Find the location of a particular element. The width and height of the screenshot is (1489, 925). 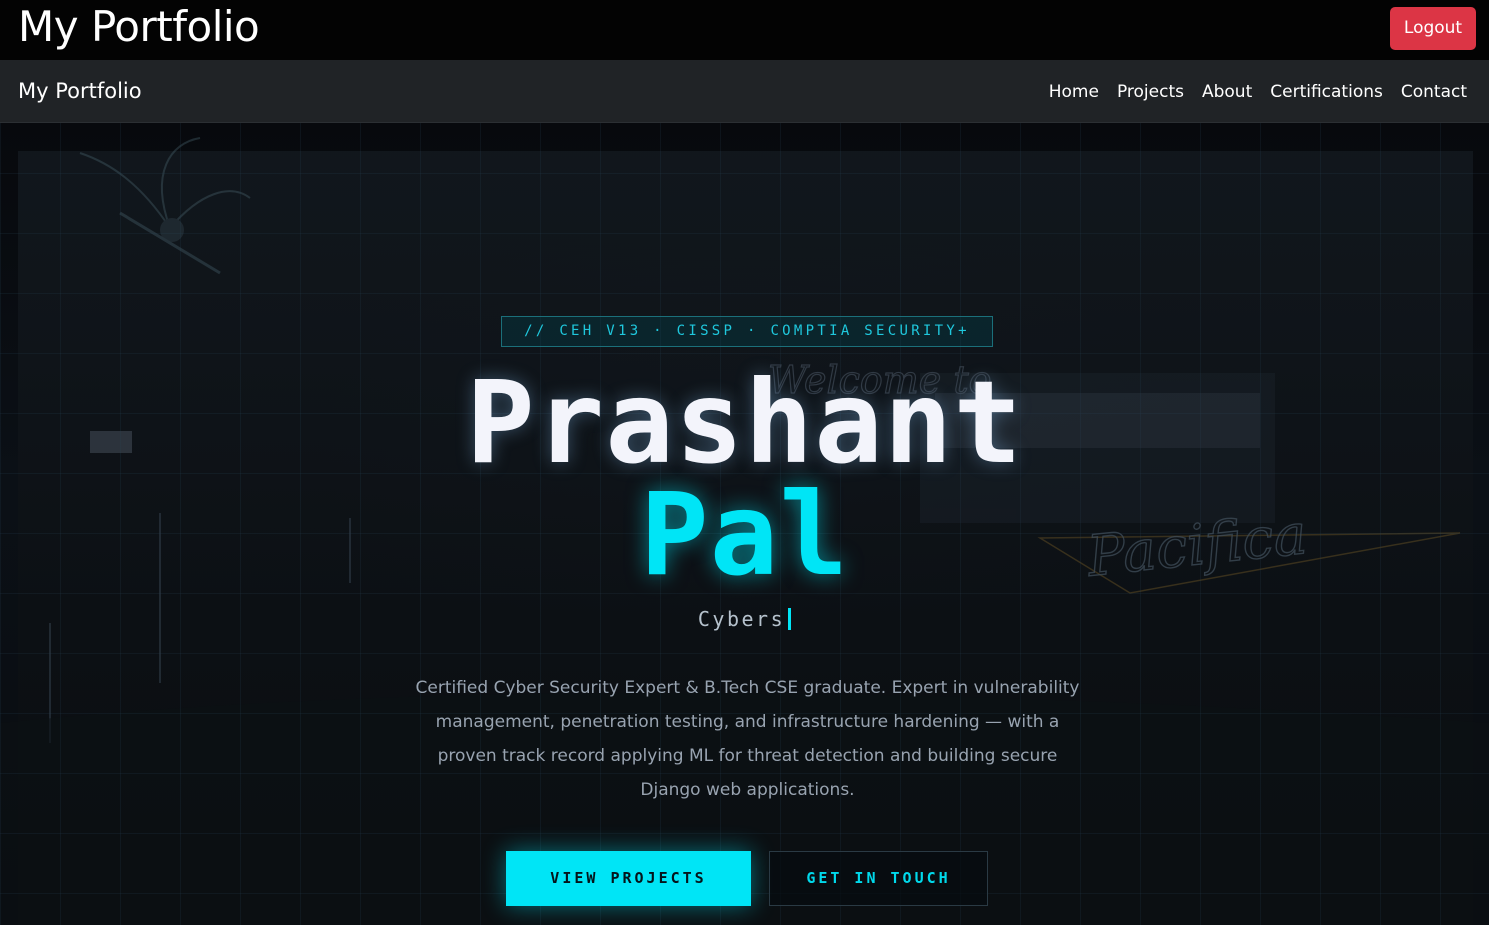

hero-first-name: Prashant is located at coordinates (744, 422).